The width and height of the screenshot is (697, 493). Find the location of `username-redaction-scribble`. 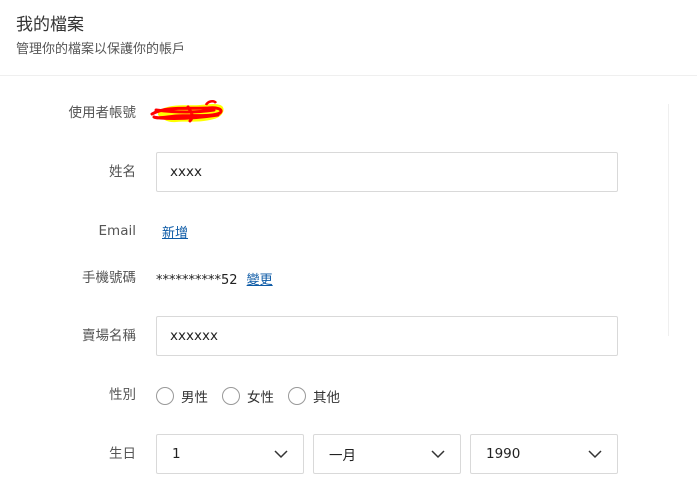

username-redaction-scribble is located at coordinates (189, 114).